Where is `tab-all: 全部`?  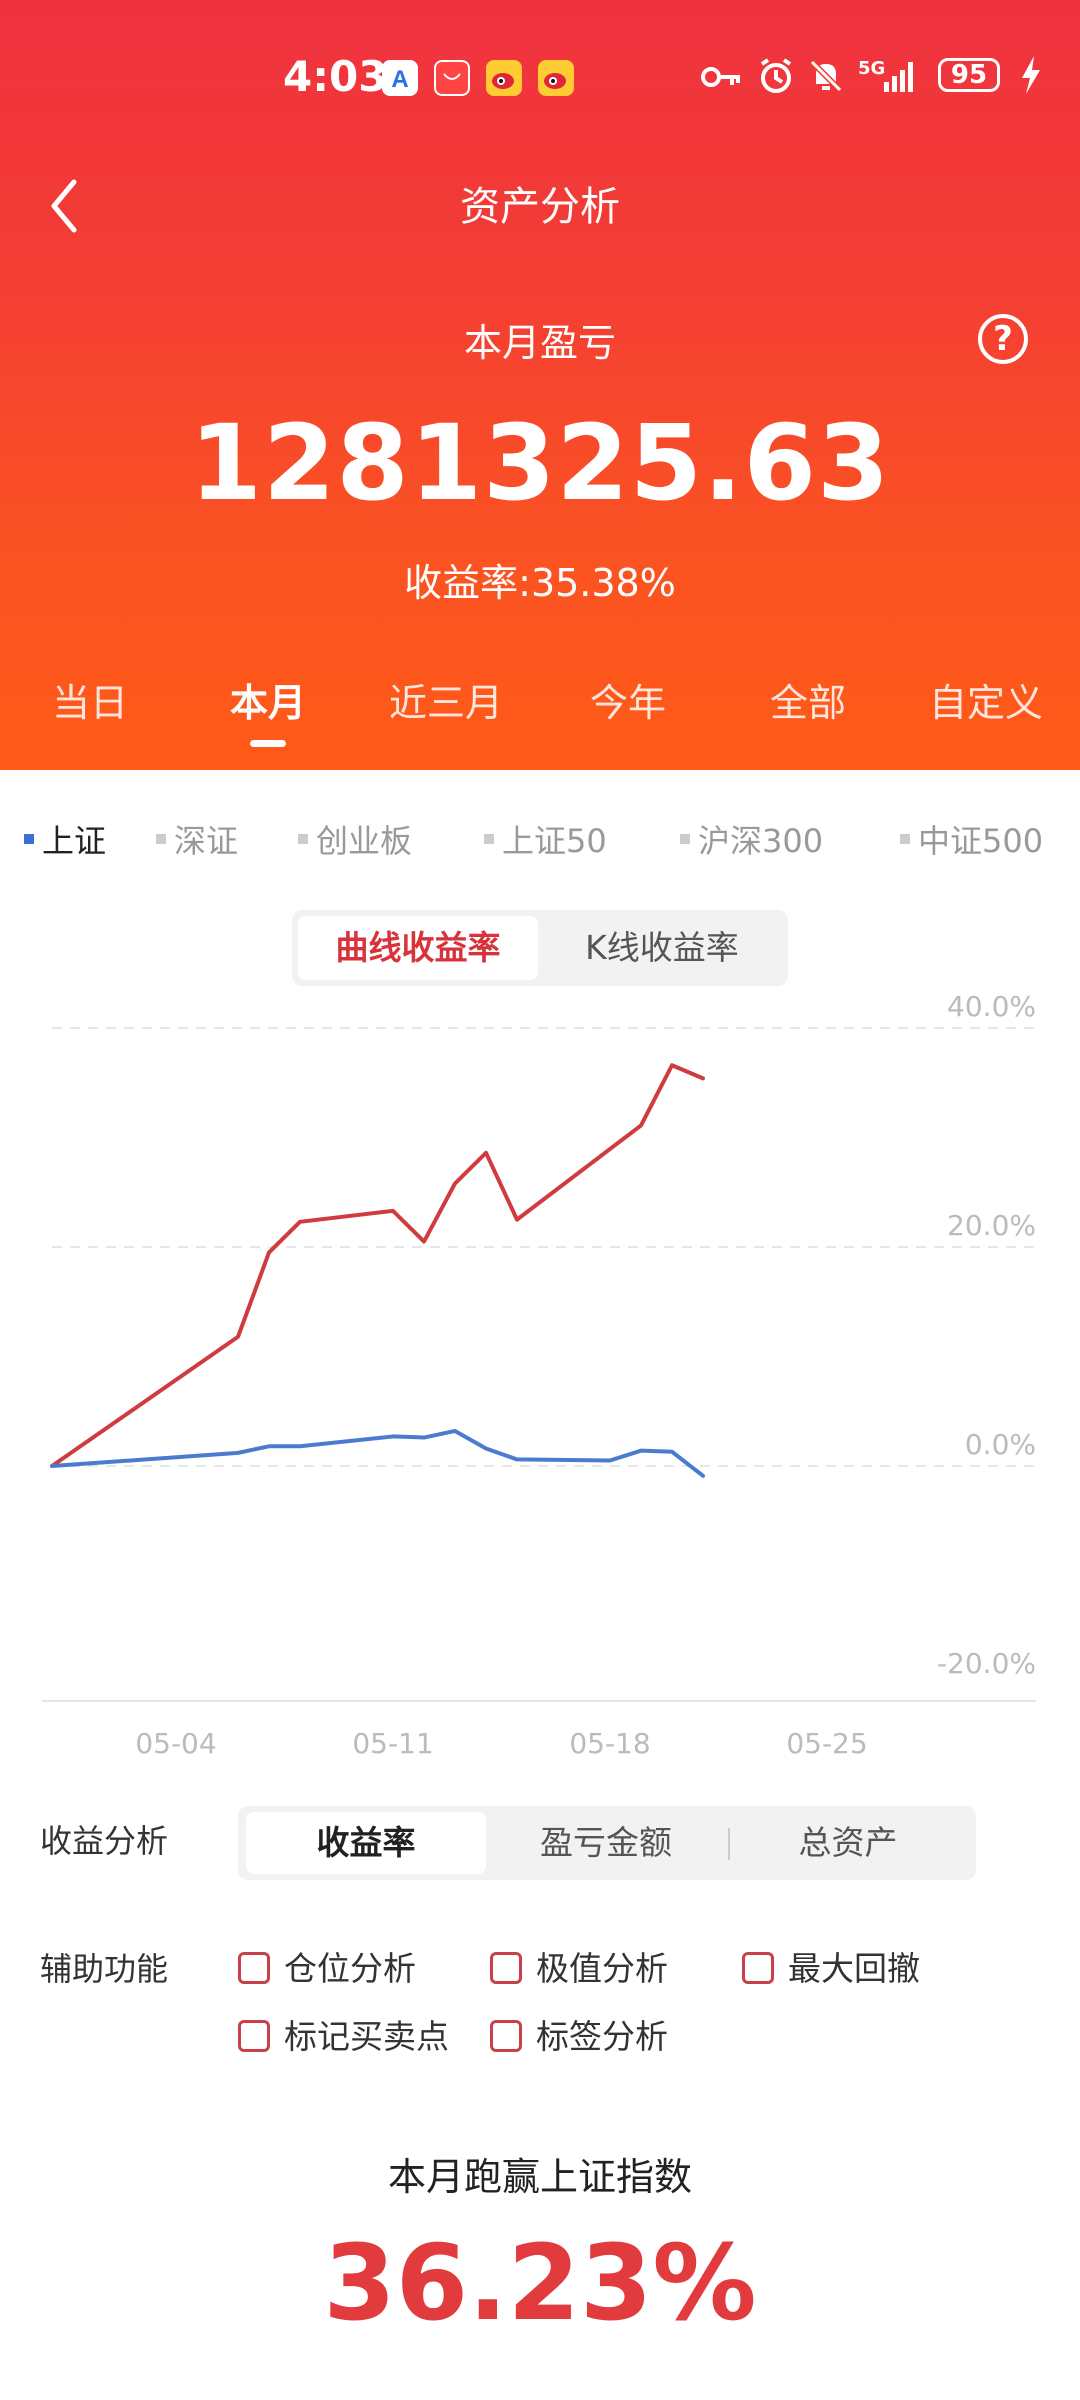 tab-all: 全部 is located at coordinates (808, 699).